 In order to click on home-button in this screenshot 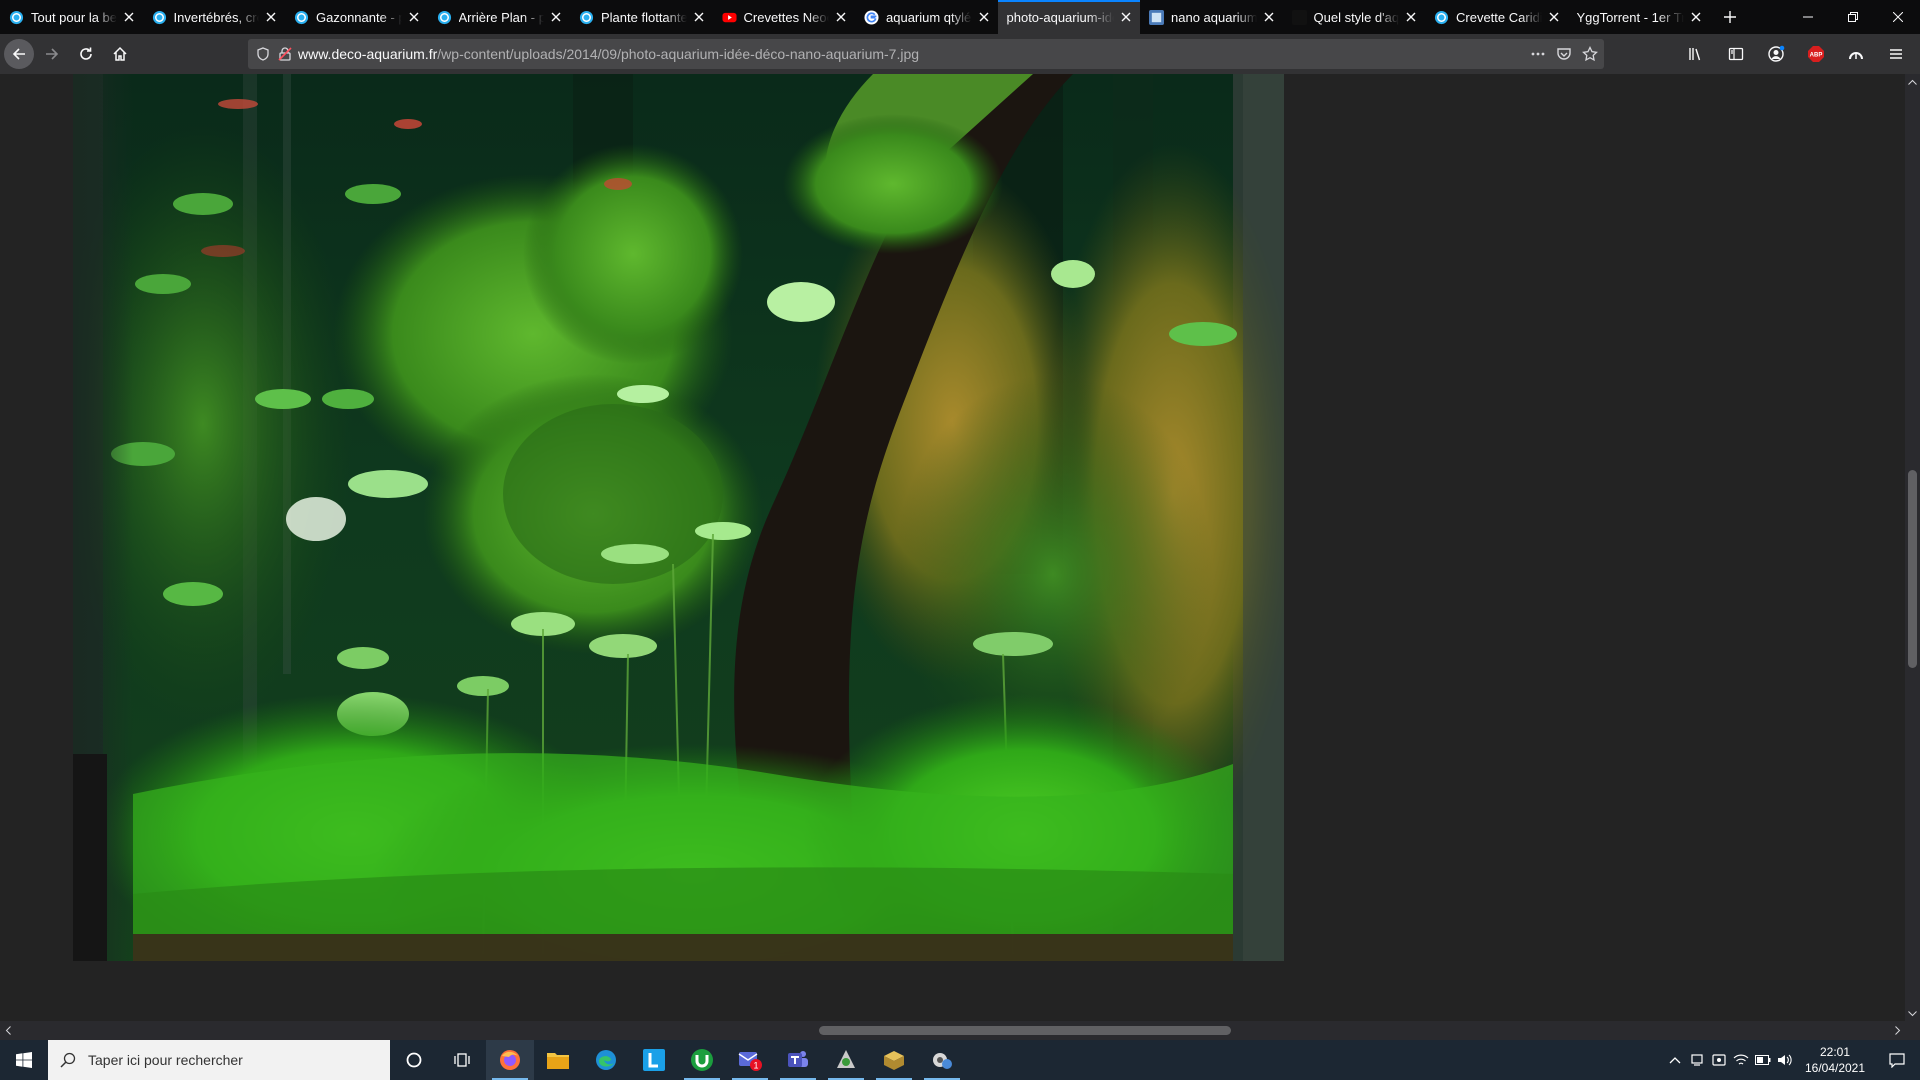, I will do `click(120, 54)`.